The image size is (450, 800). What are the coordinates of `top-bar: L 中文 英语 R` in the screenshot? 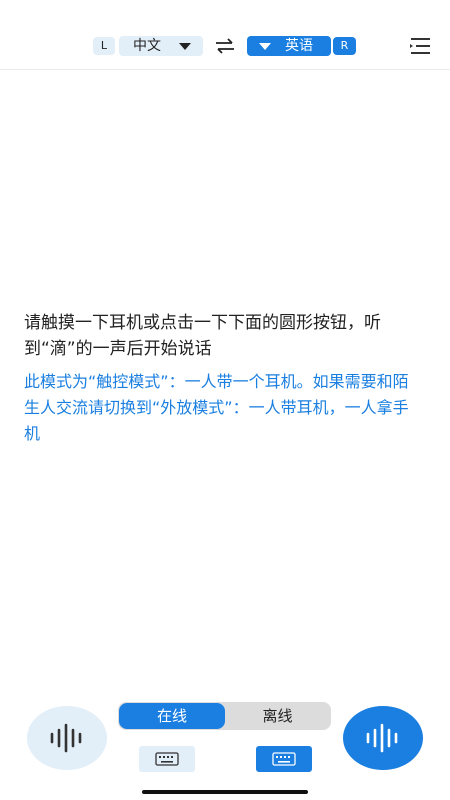 It's located at (225, 35).